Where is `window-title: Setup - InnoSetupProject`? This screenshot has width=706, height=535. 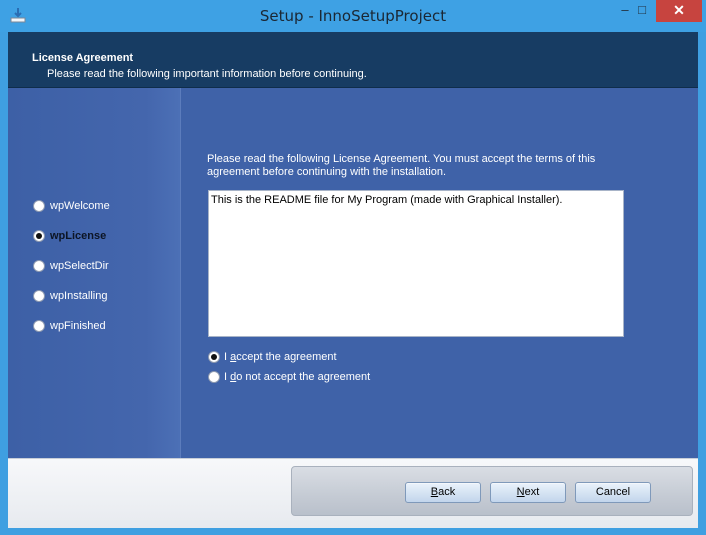
window-title: Setup - InnoSetupProject is located at coordinates (353, 16).